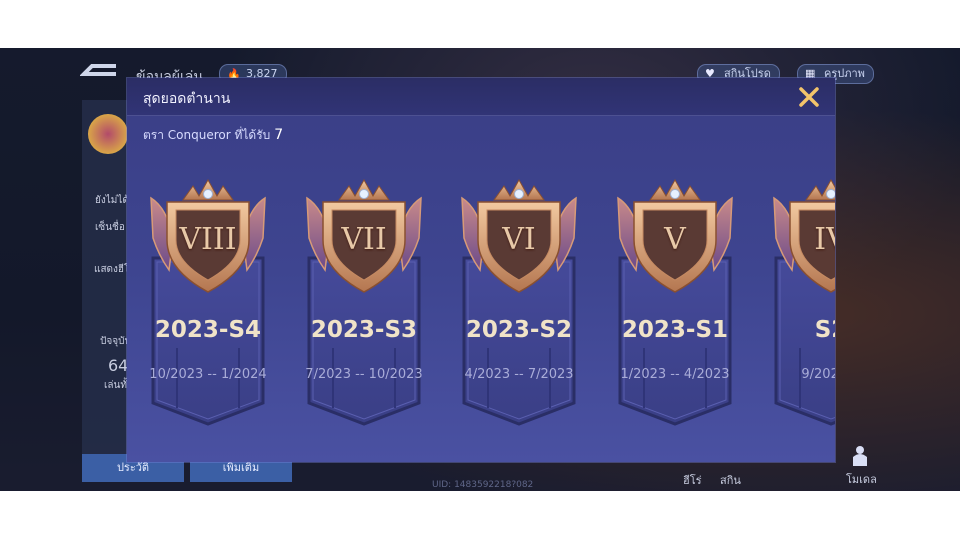 The height and width of the screenshot is (540, 960). Describe the element at coordinates (100, 73) in the screenshot. I see `back-arrow-icon` at that location.